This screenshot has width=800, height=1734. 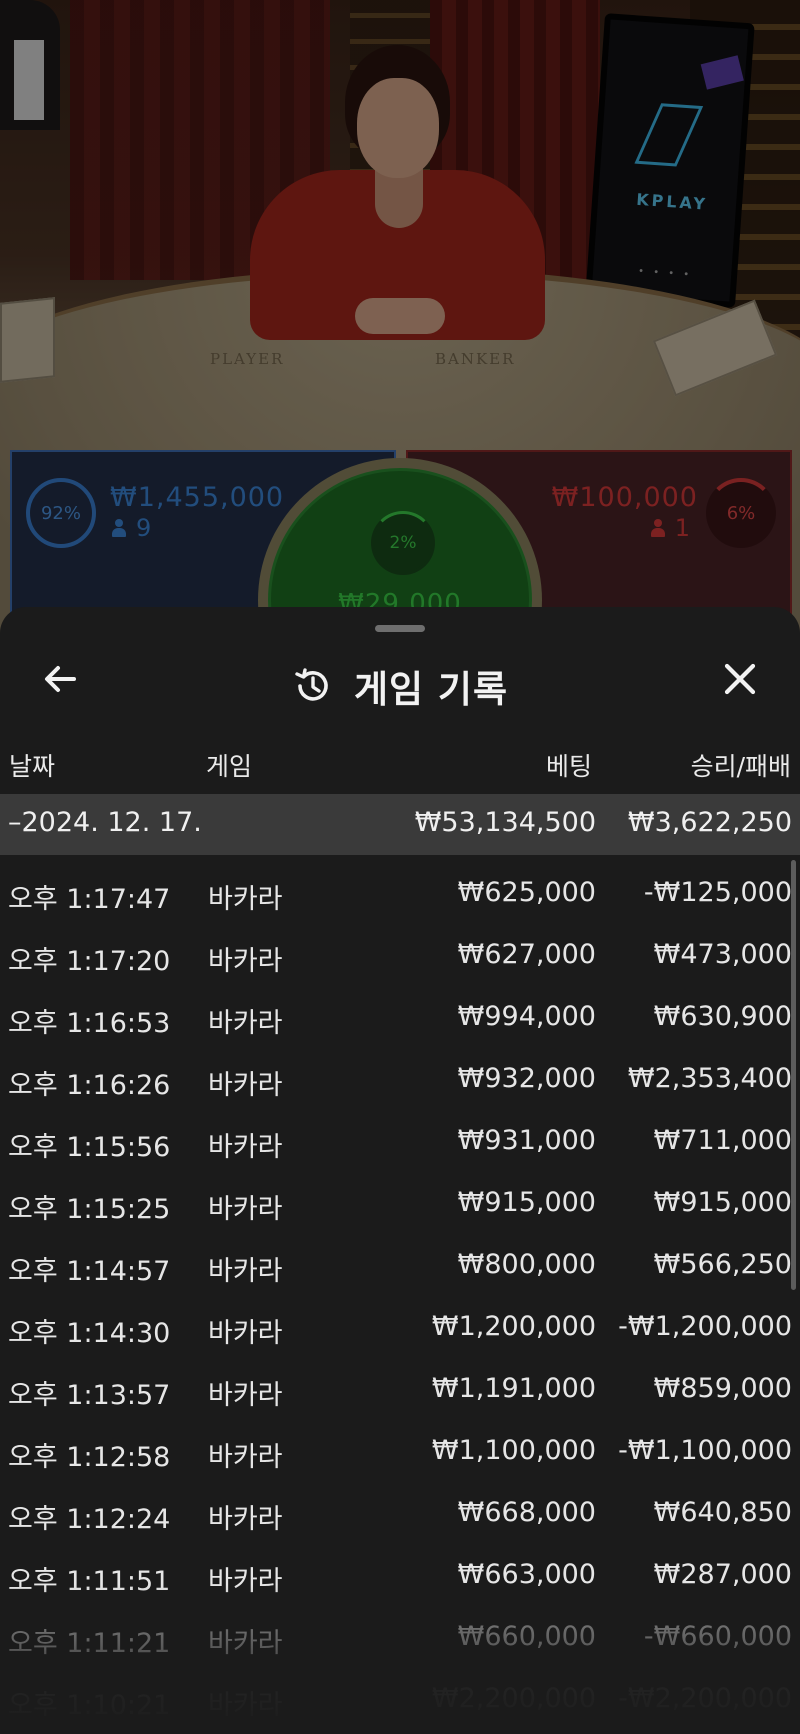 What do you see at coordinates (526, 1264) in the screenshot?
I see `row-bet: ₩800,000` at bounding box center [526, 1264].